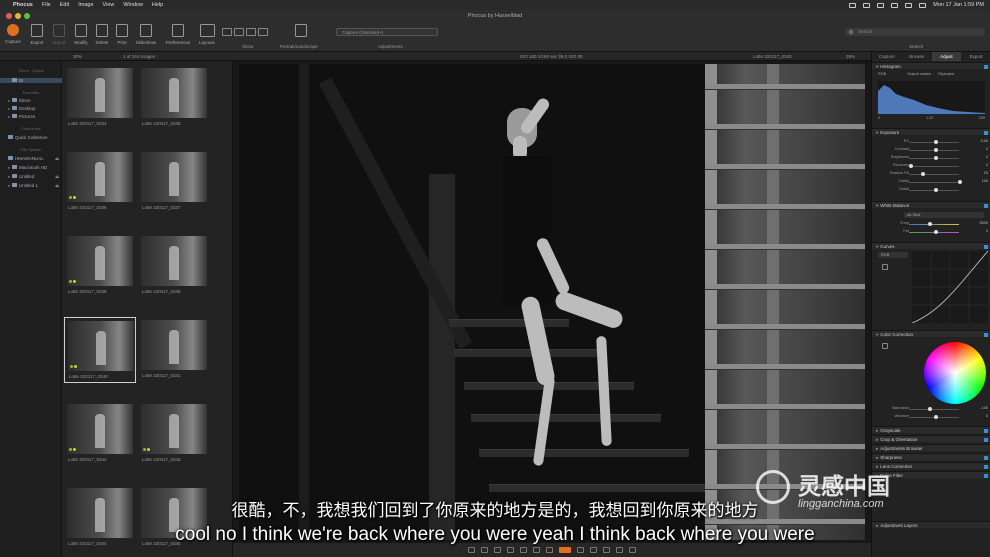  I want to click on histogram-clip-option: Clipboard, so click(946, 74).